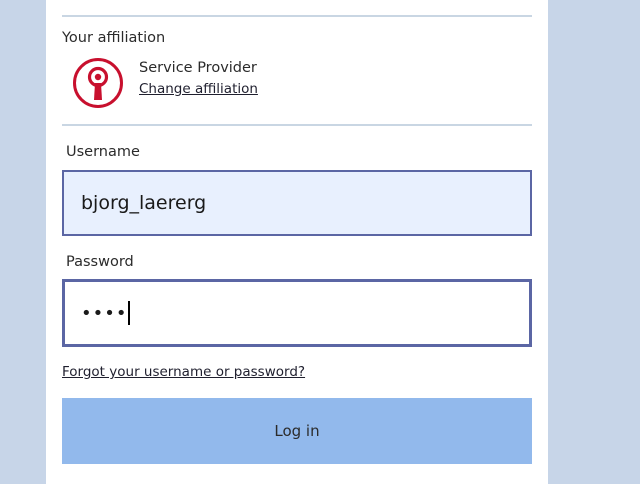 The width and height of the screenshot is (640, 484). What do you see at coordinates (103, 152) in the screenshot?
I see `username-label: Username` at bounding box center [103, 152].